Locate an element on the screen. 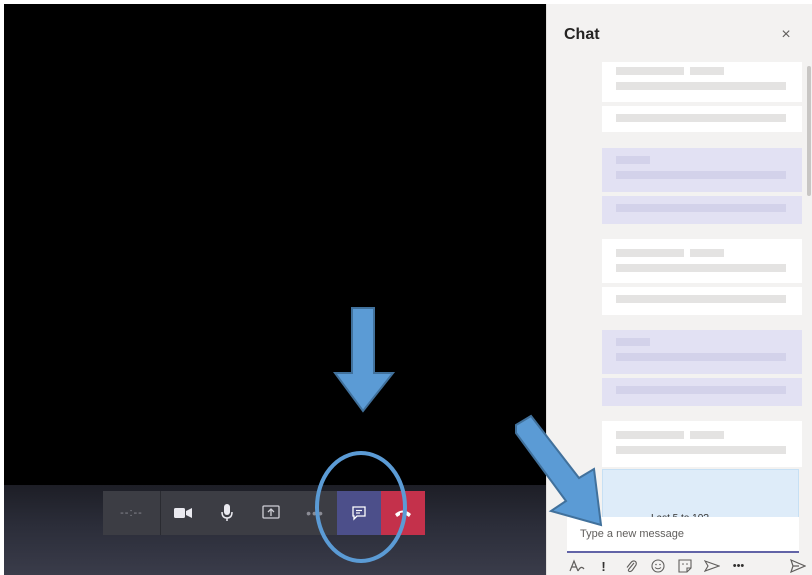 This screenshot has width=812, height=575. send-button is located at coordinates (797, 565).